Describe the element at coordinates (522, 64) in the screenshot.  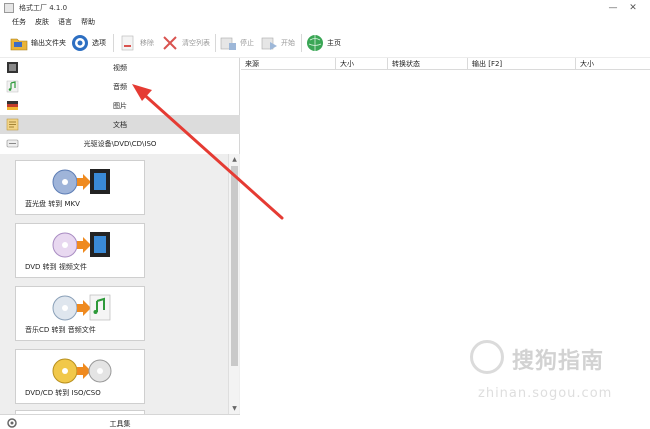
I see `column-output: 输出 [F2]` at that location.